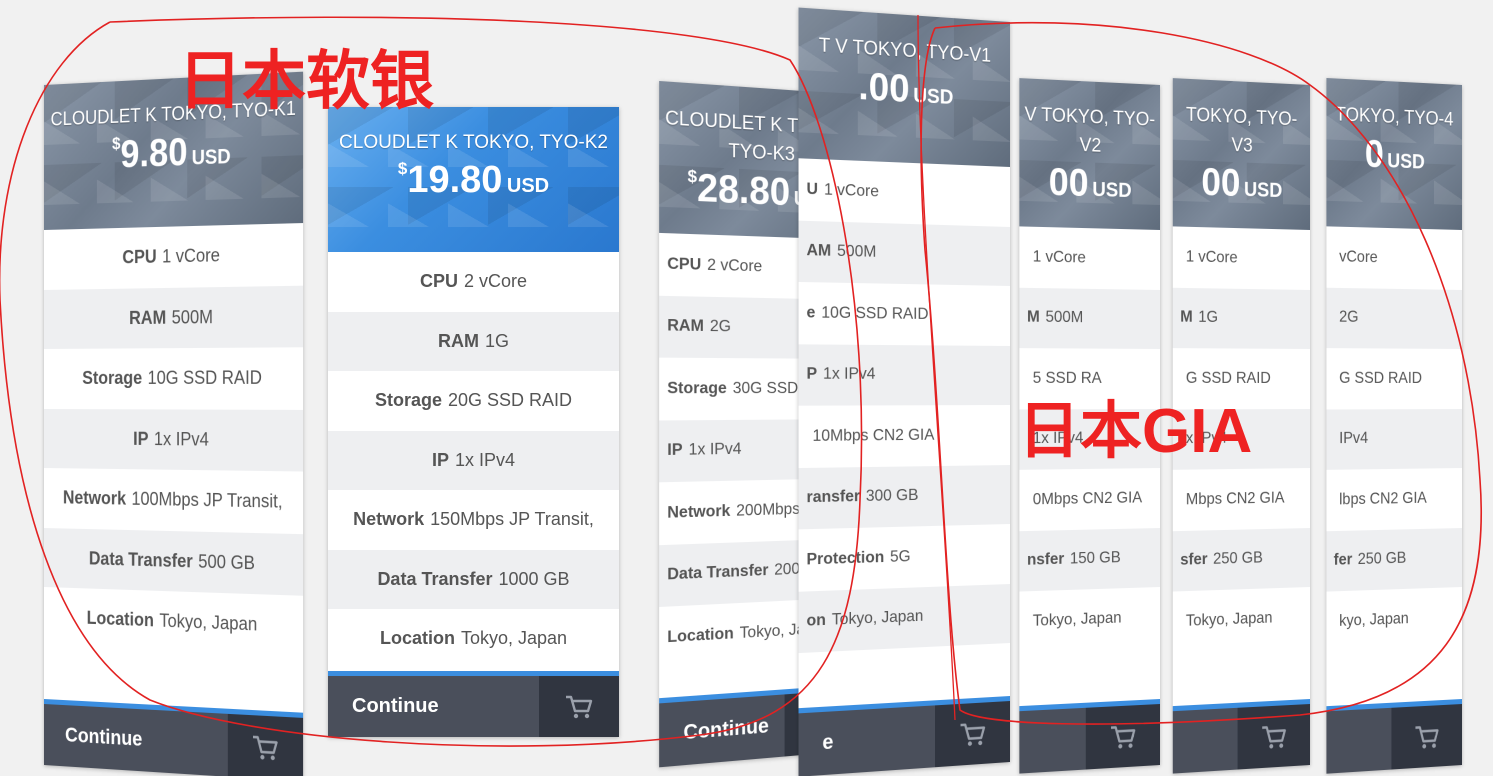 The width and height of the screenshot is (1493, 776). Describe the element at coordinates (1064, 317) in the screenshot. I see `feature-value: 500M` at that location.